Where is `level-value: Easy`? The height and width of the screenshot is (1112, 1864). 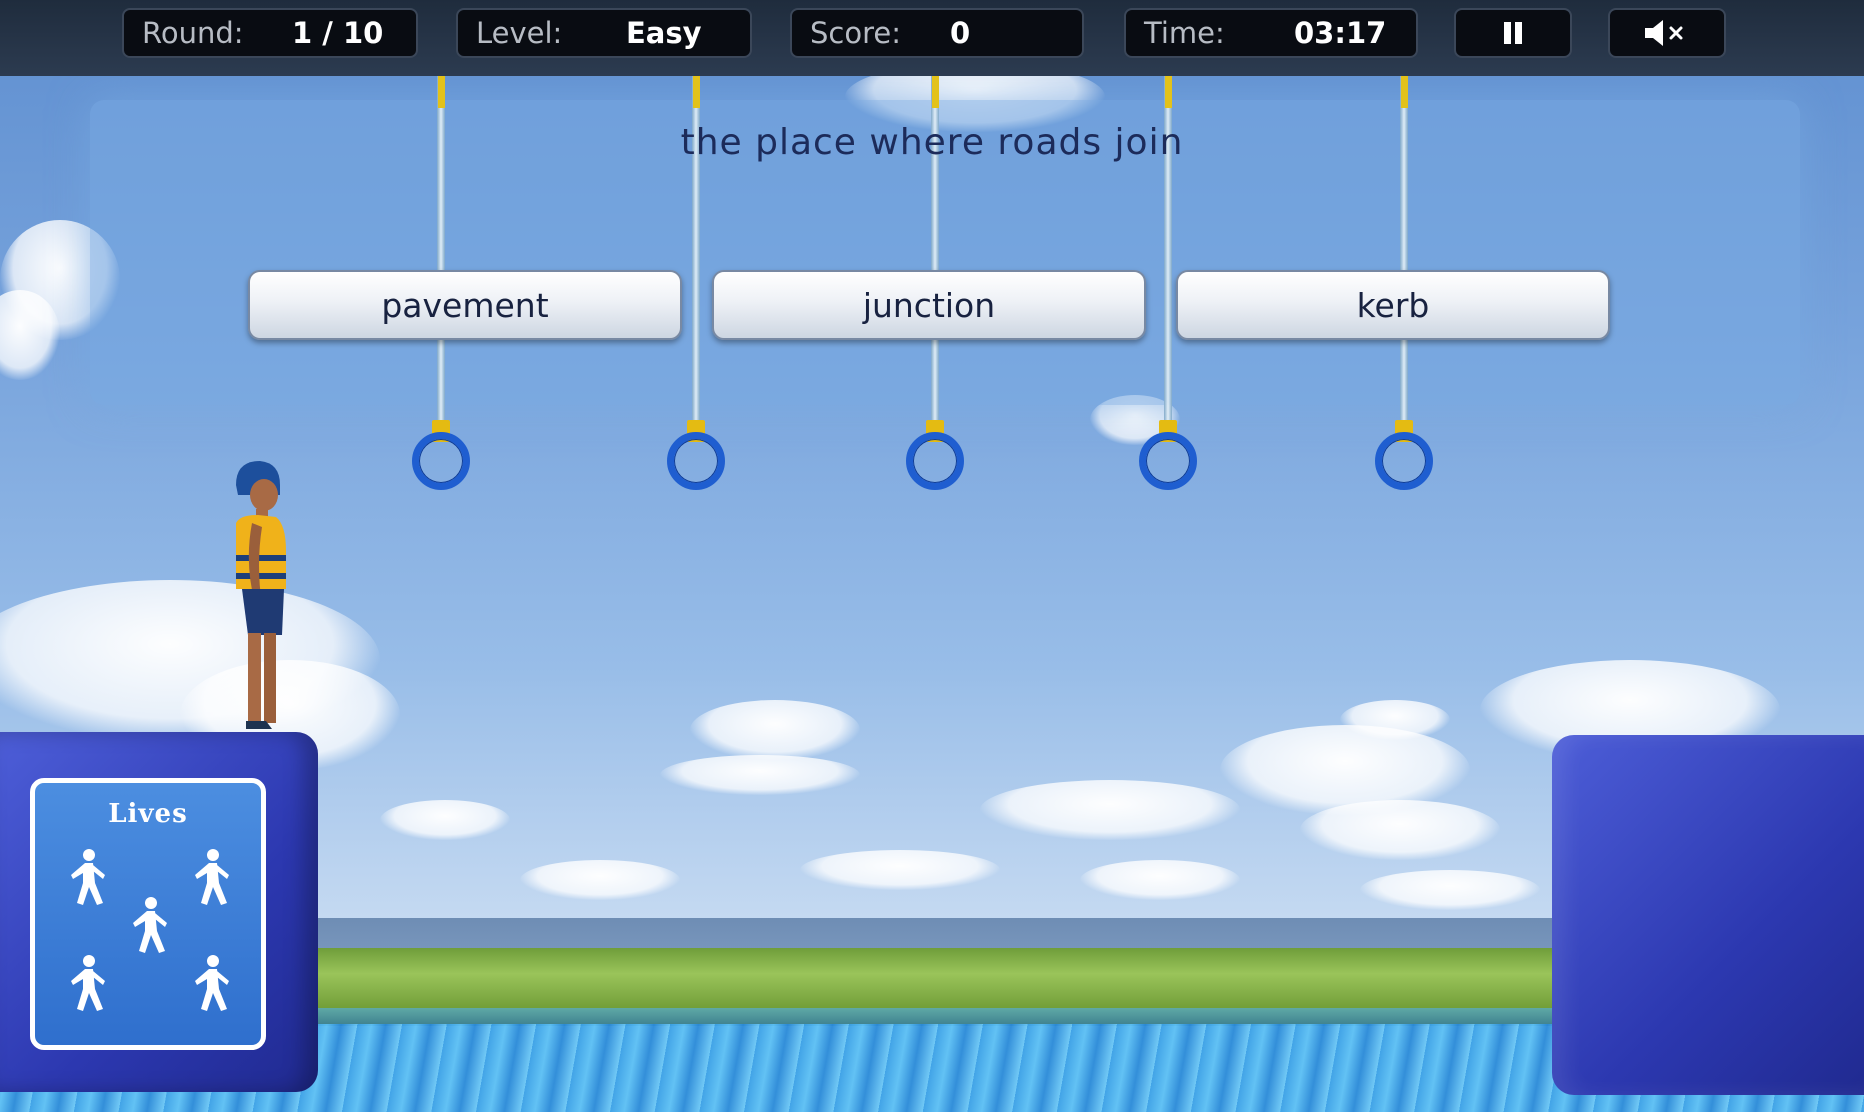 level-value: Easy is located at coordinates (664, 33).